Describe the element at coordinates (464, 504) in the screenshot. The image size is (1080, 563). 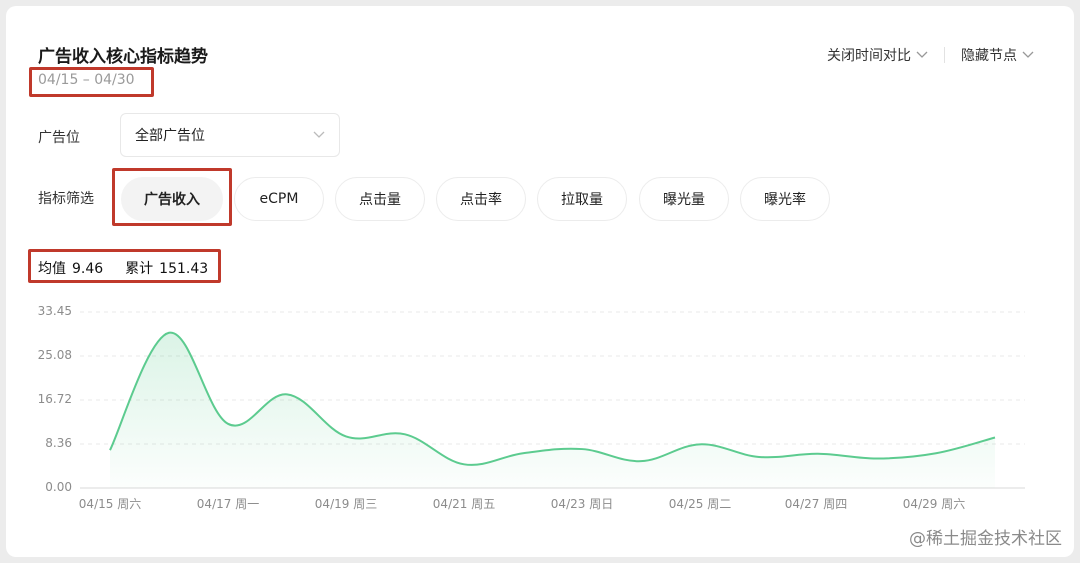
I see `x-tick-label: 04/21 周五` at that location.